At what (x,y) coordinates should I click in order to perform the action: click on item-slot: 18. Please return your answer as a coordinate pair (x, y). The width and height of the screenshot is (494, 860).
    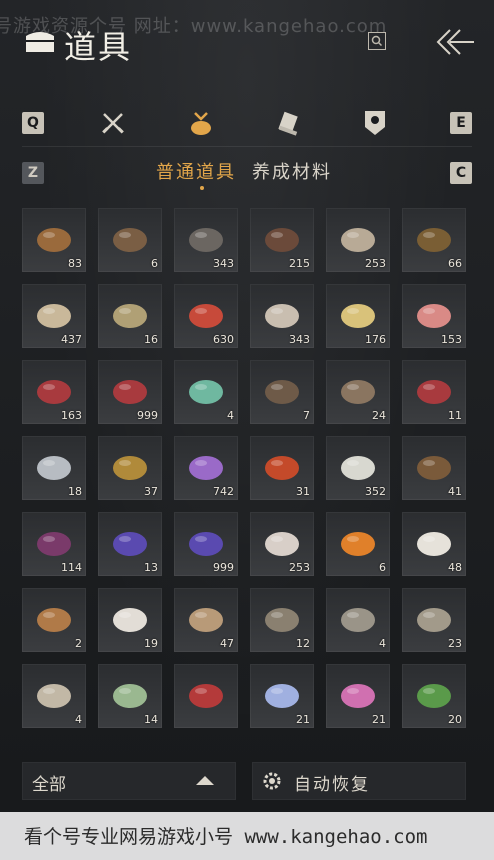
    Looking at the image, I should click on (54, 468).